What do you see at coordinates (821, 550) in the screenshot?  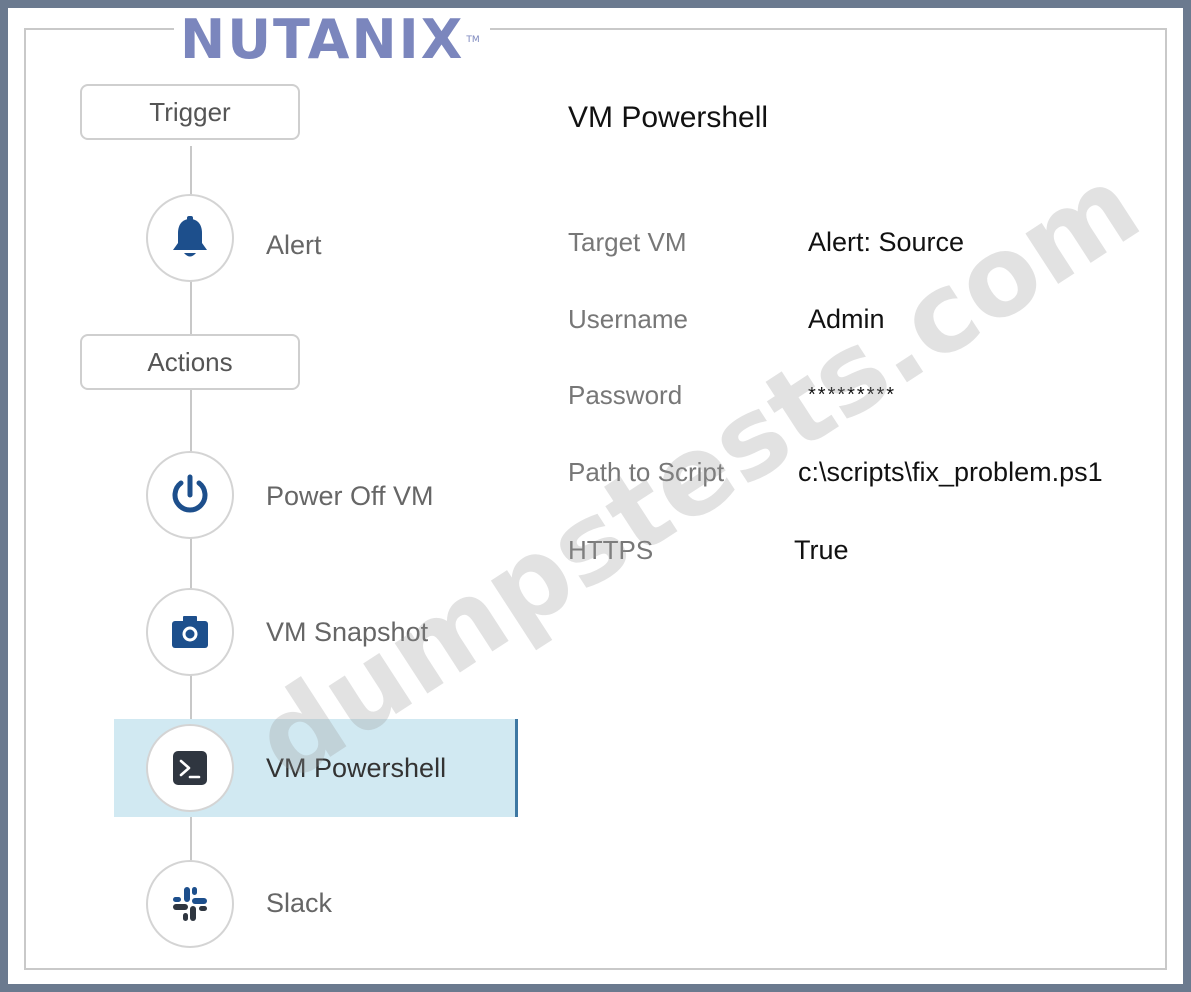 I see `field-value-https: True` at bounding box center [821, 550].